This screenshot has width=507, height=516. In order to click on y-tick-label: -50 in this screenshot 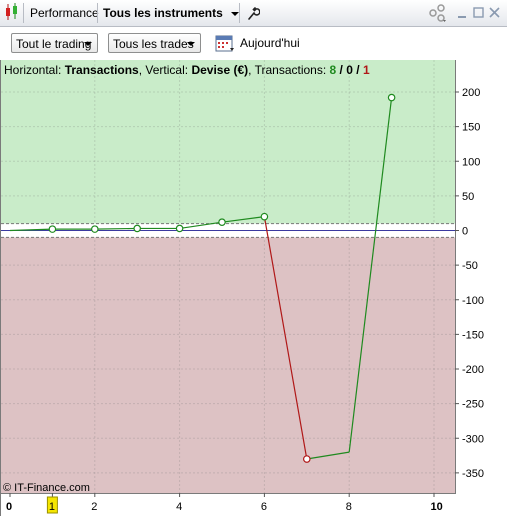, I will do `click(470, 266)`.